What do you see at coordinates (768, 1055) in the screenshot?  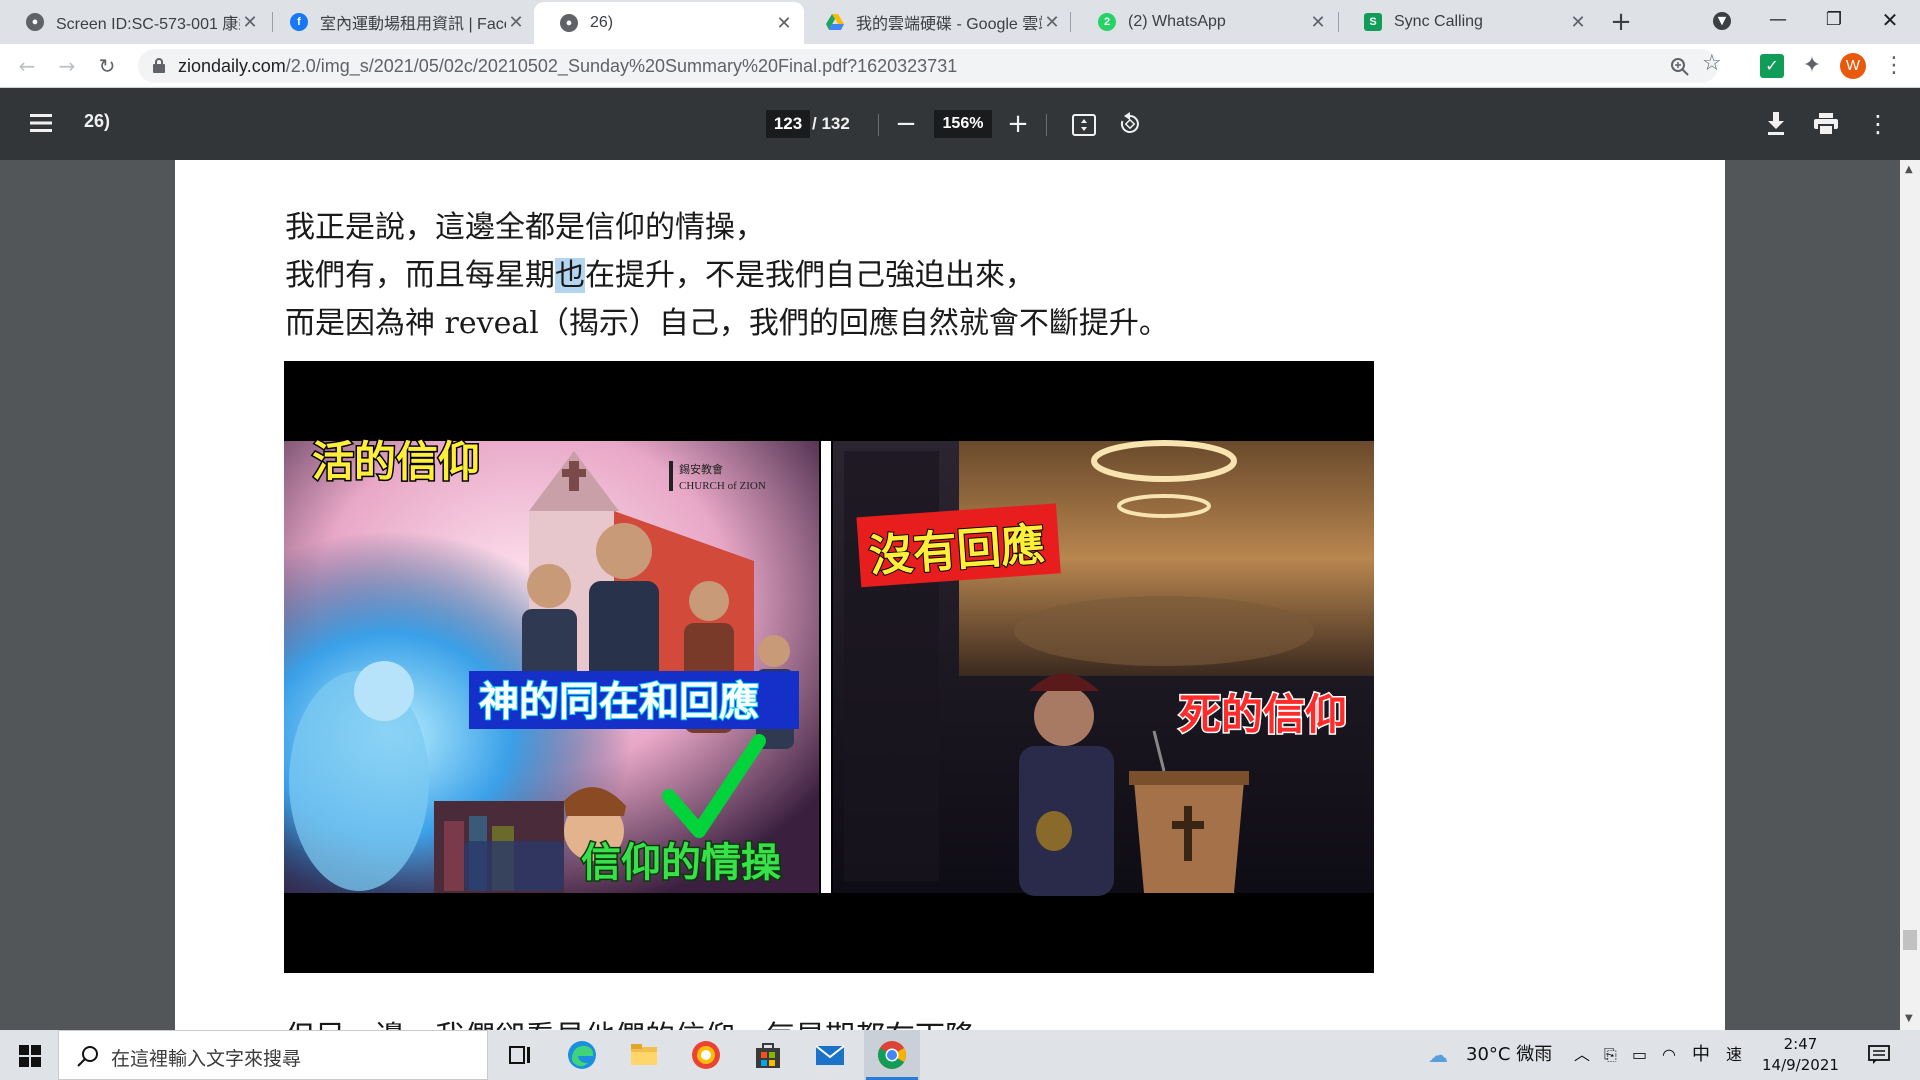 I see `microsoft-store-icon` at bounding box center [768, 1055].